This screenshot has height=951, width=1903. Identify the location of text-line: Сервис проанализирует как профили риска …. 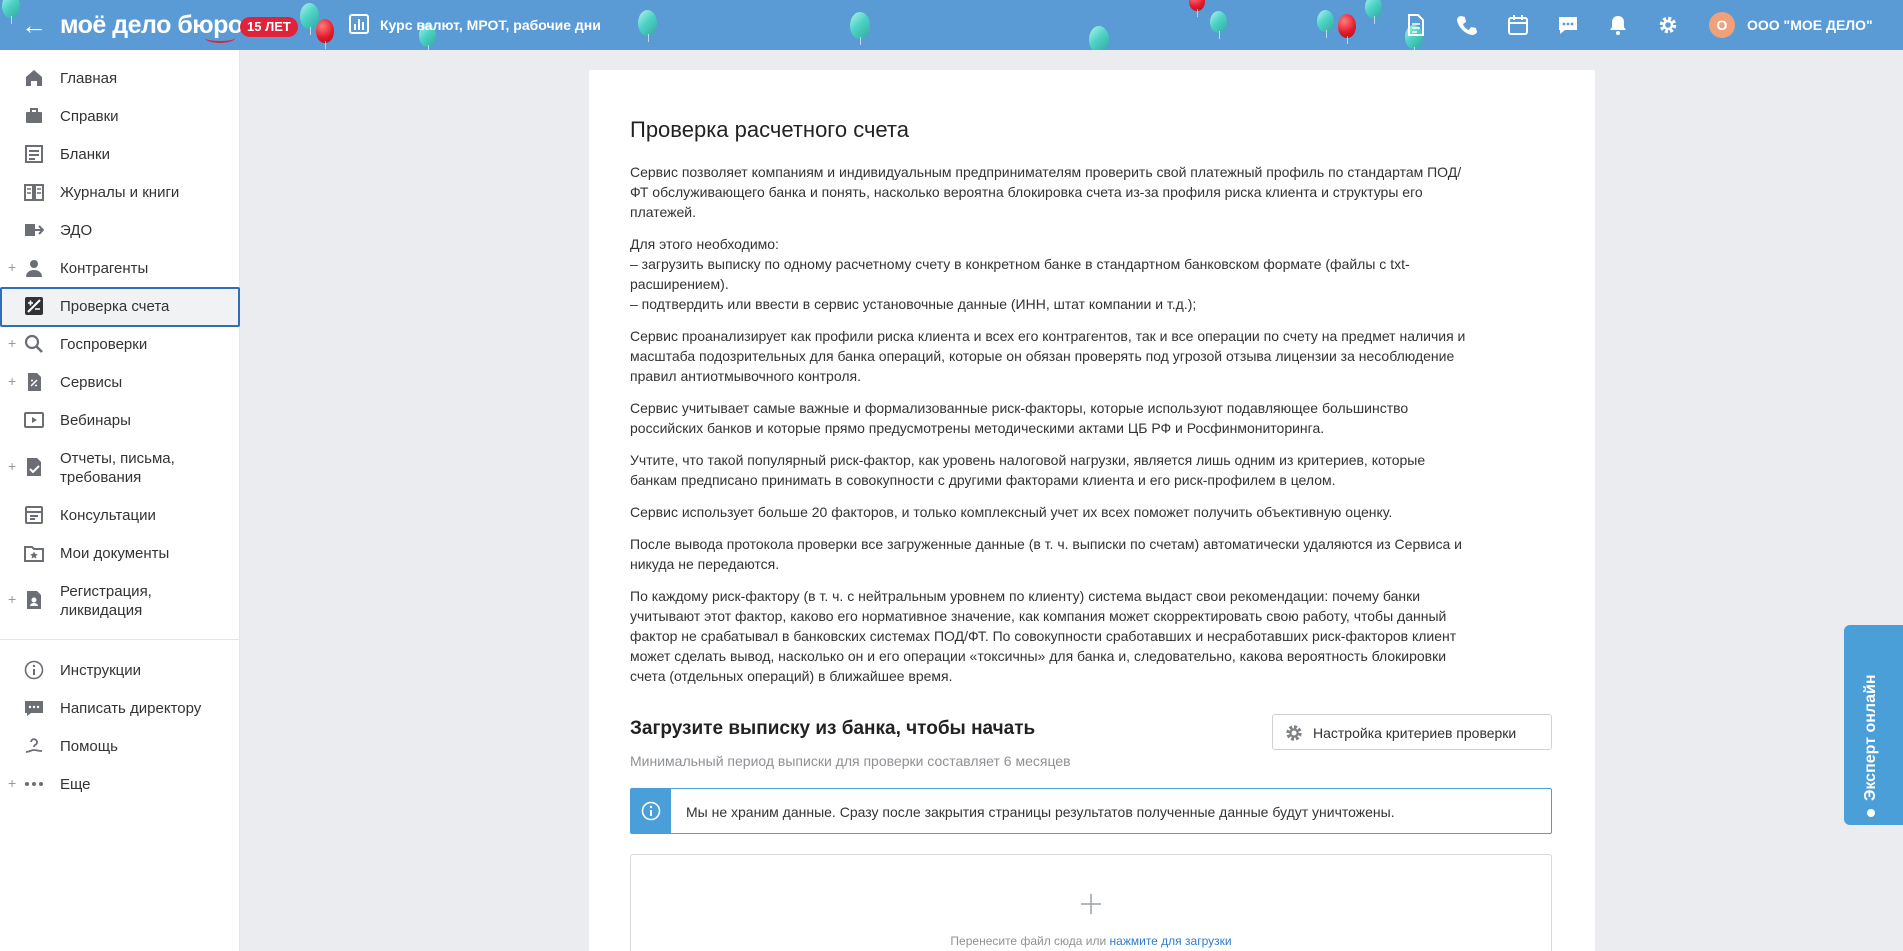
(1048, 336).